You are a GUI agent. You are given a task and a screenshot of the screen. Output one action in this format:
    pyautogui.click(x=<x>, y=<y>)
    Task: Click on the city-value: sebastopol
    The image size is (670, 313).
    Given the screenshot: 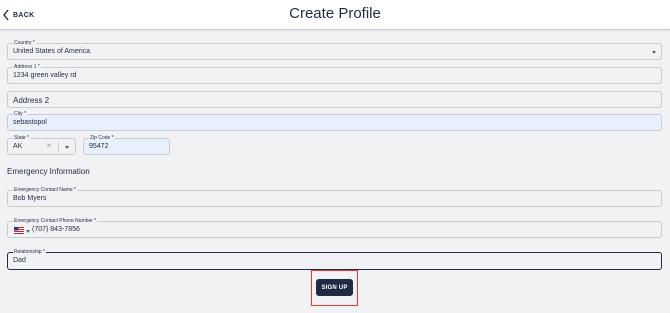 What is the action you would take?
    pyautogui.click(x=30, y=122)
    